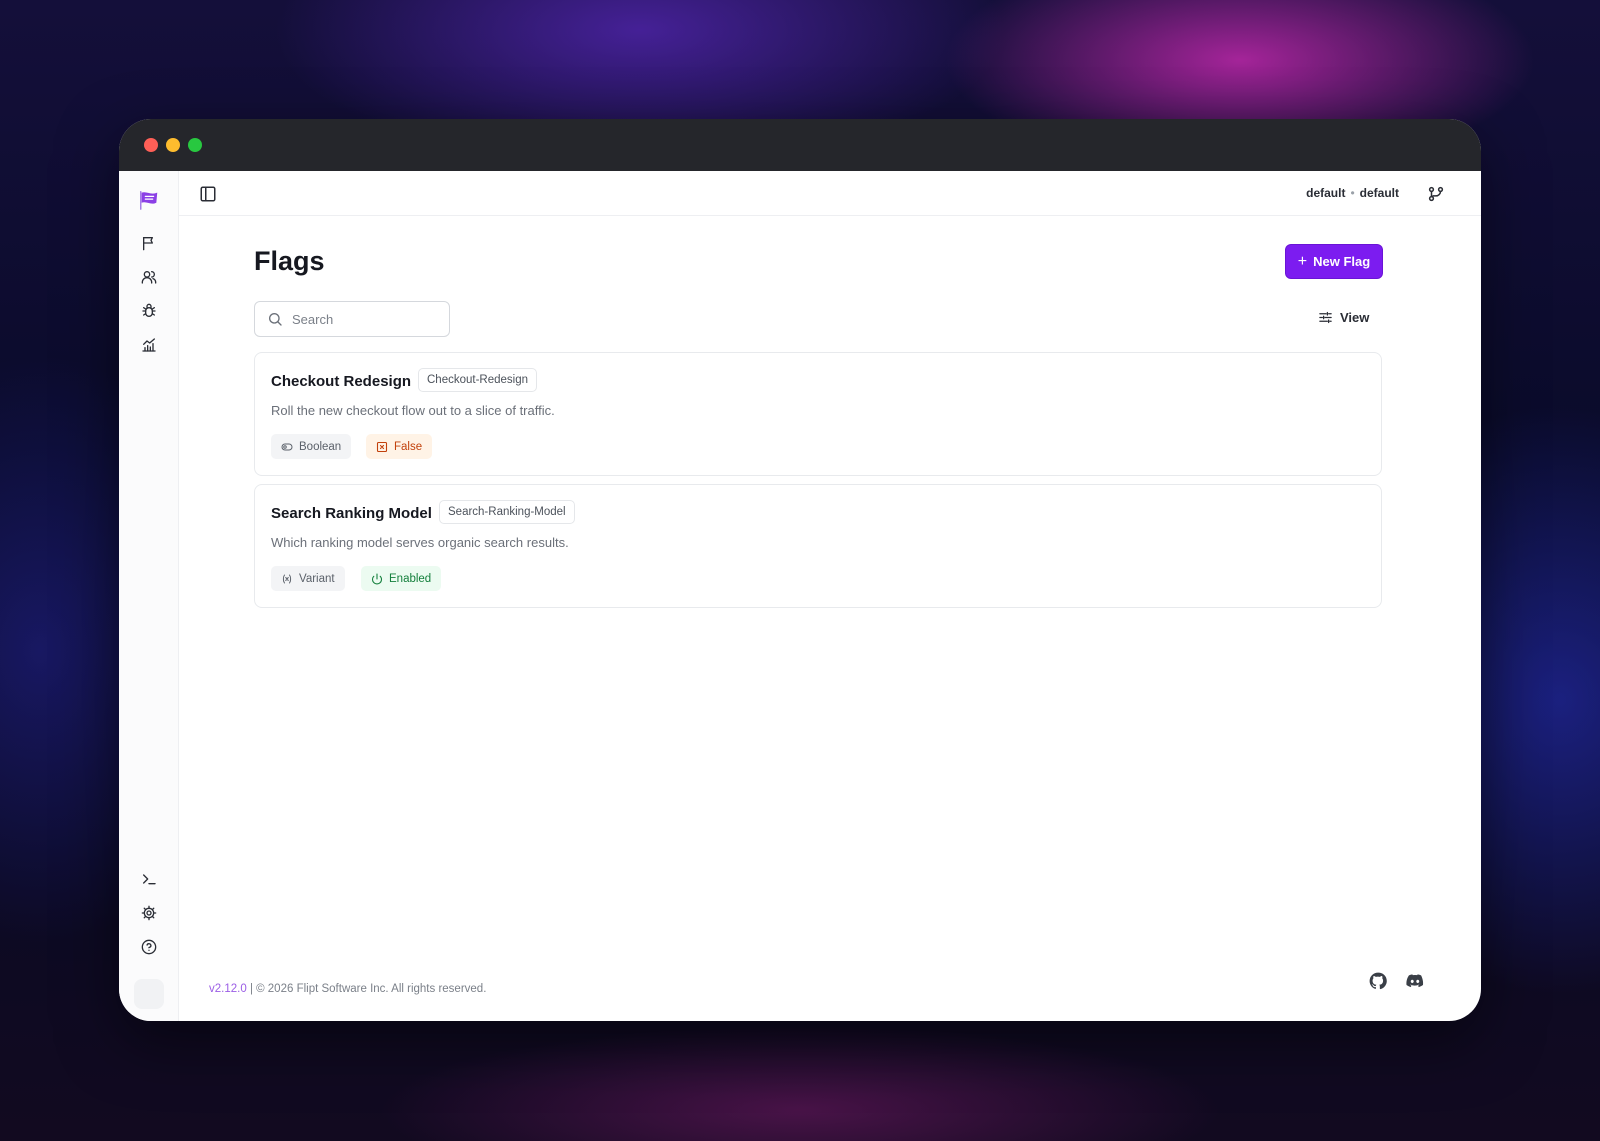  Describe the element at coordinates (362, 319) in the screenshot. I see `search-input` at that location.